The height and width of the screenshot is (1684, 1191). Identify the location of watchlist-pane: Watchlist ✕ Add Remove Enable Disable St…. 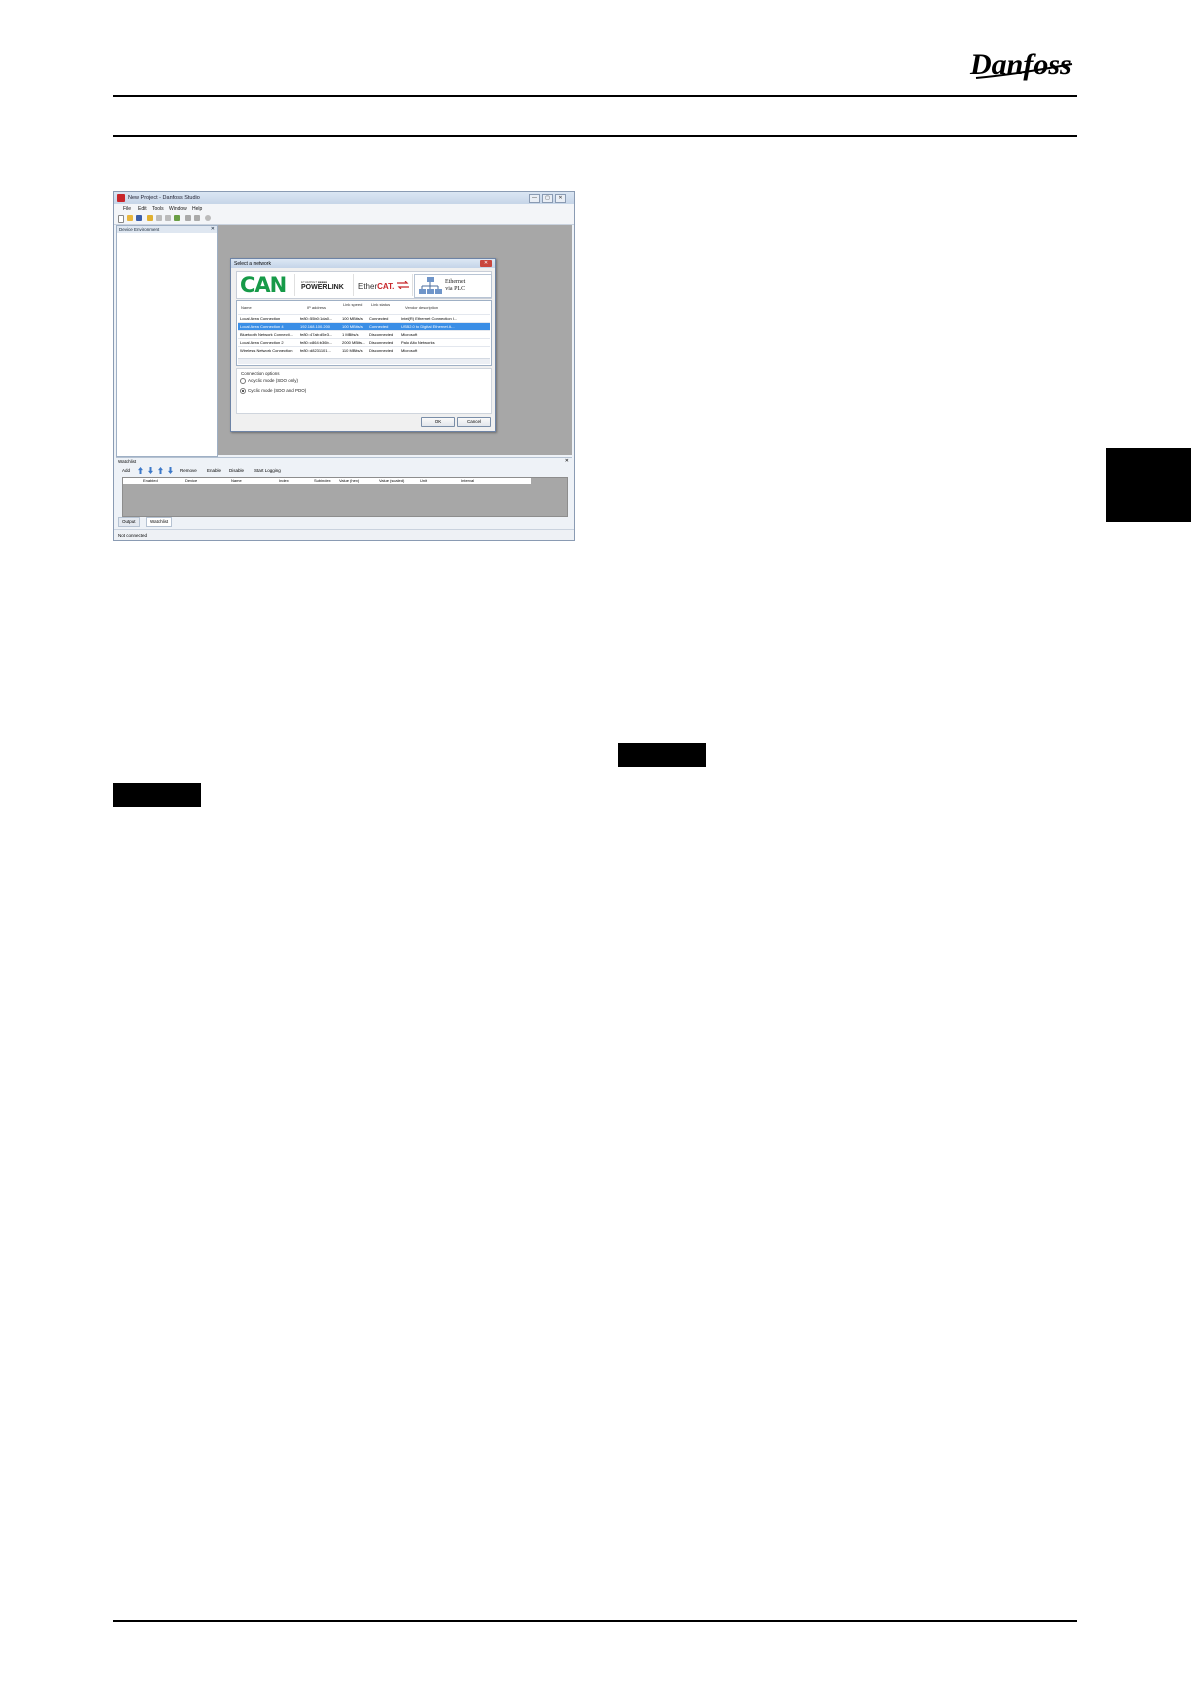
(344, 492).